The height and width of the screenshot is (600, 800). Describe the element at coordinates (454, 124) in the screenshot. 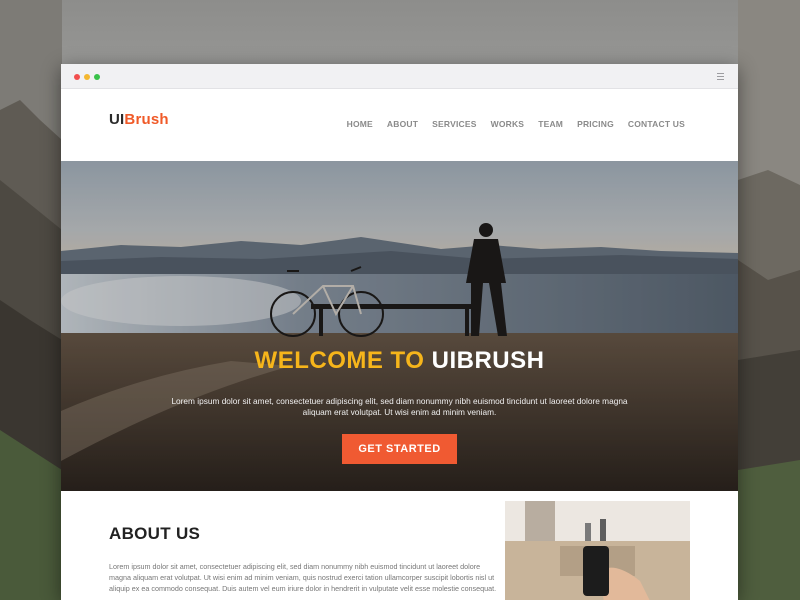

I see `nav-item-services: SERVICES` at that location.